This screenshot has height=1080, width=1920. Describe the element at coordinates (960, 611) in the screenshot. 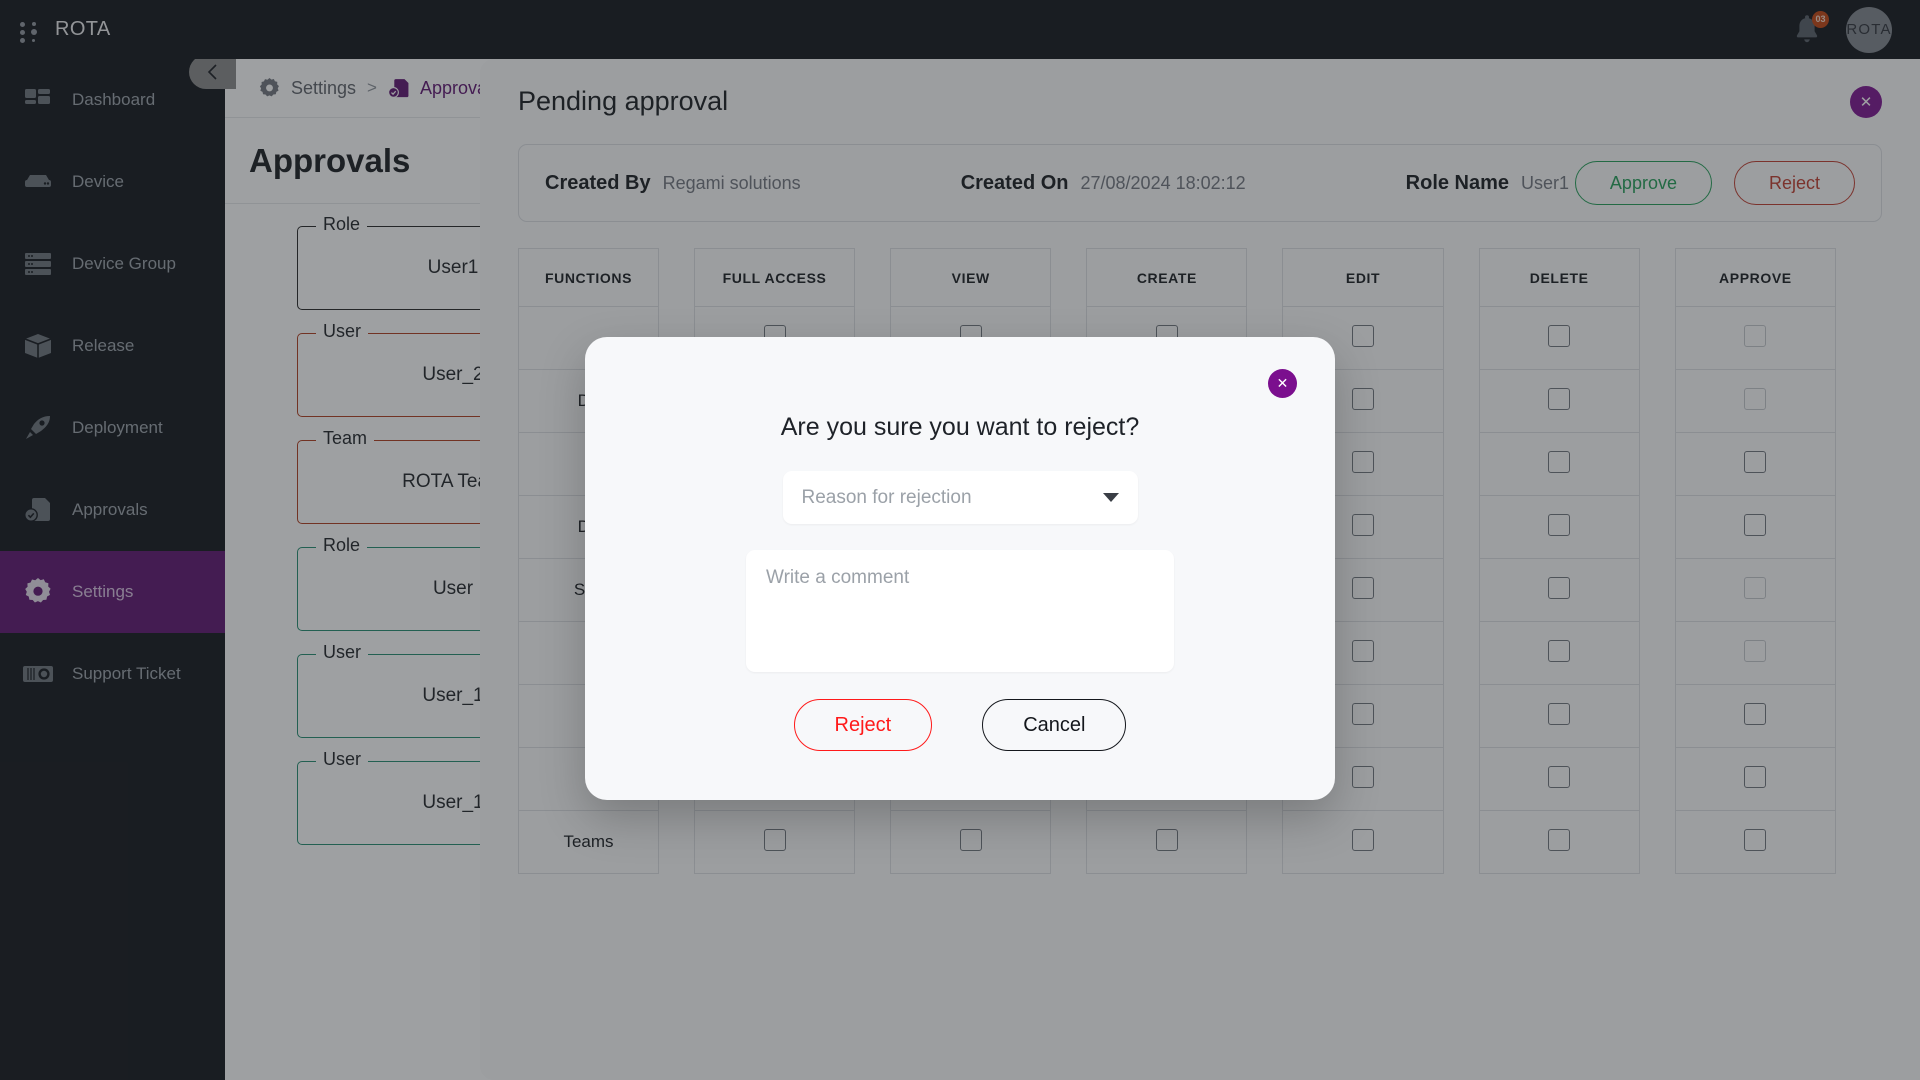

I see `comment-input: Write a comment` at that location.